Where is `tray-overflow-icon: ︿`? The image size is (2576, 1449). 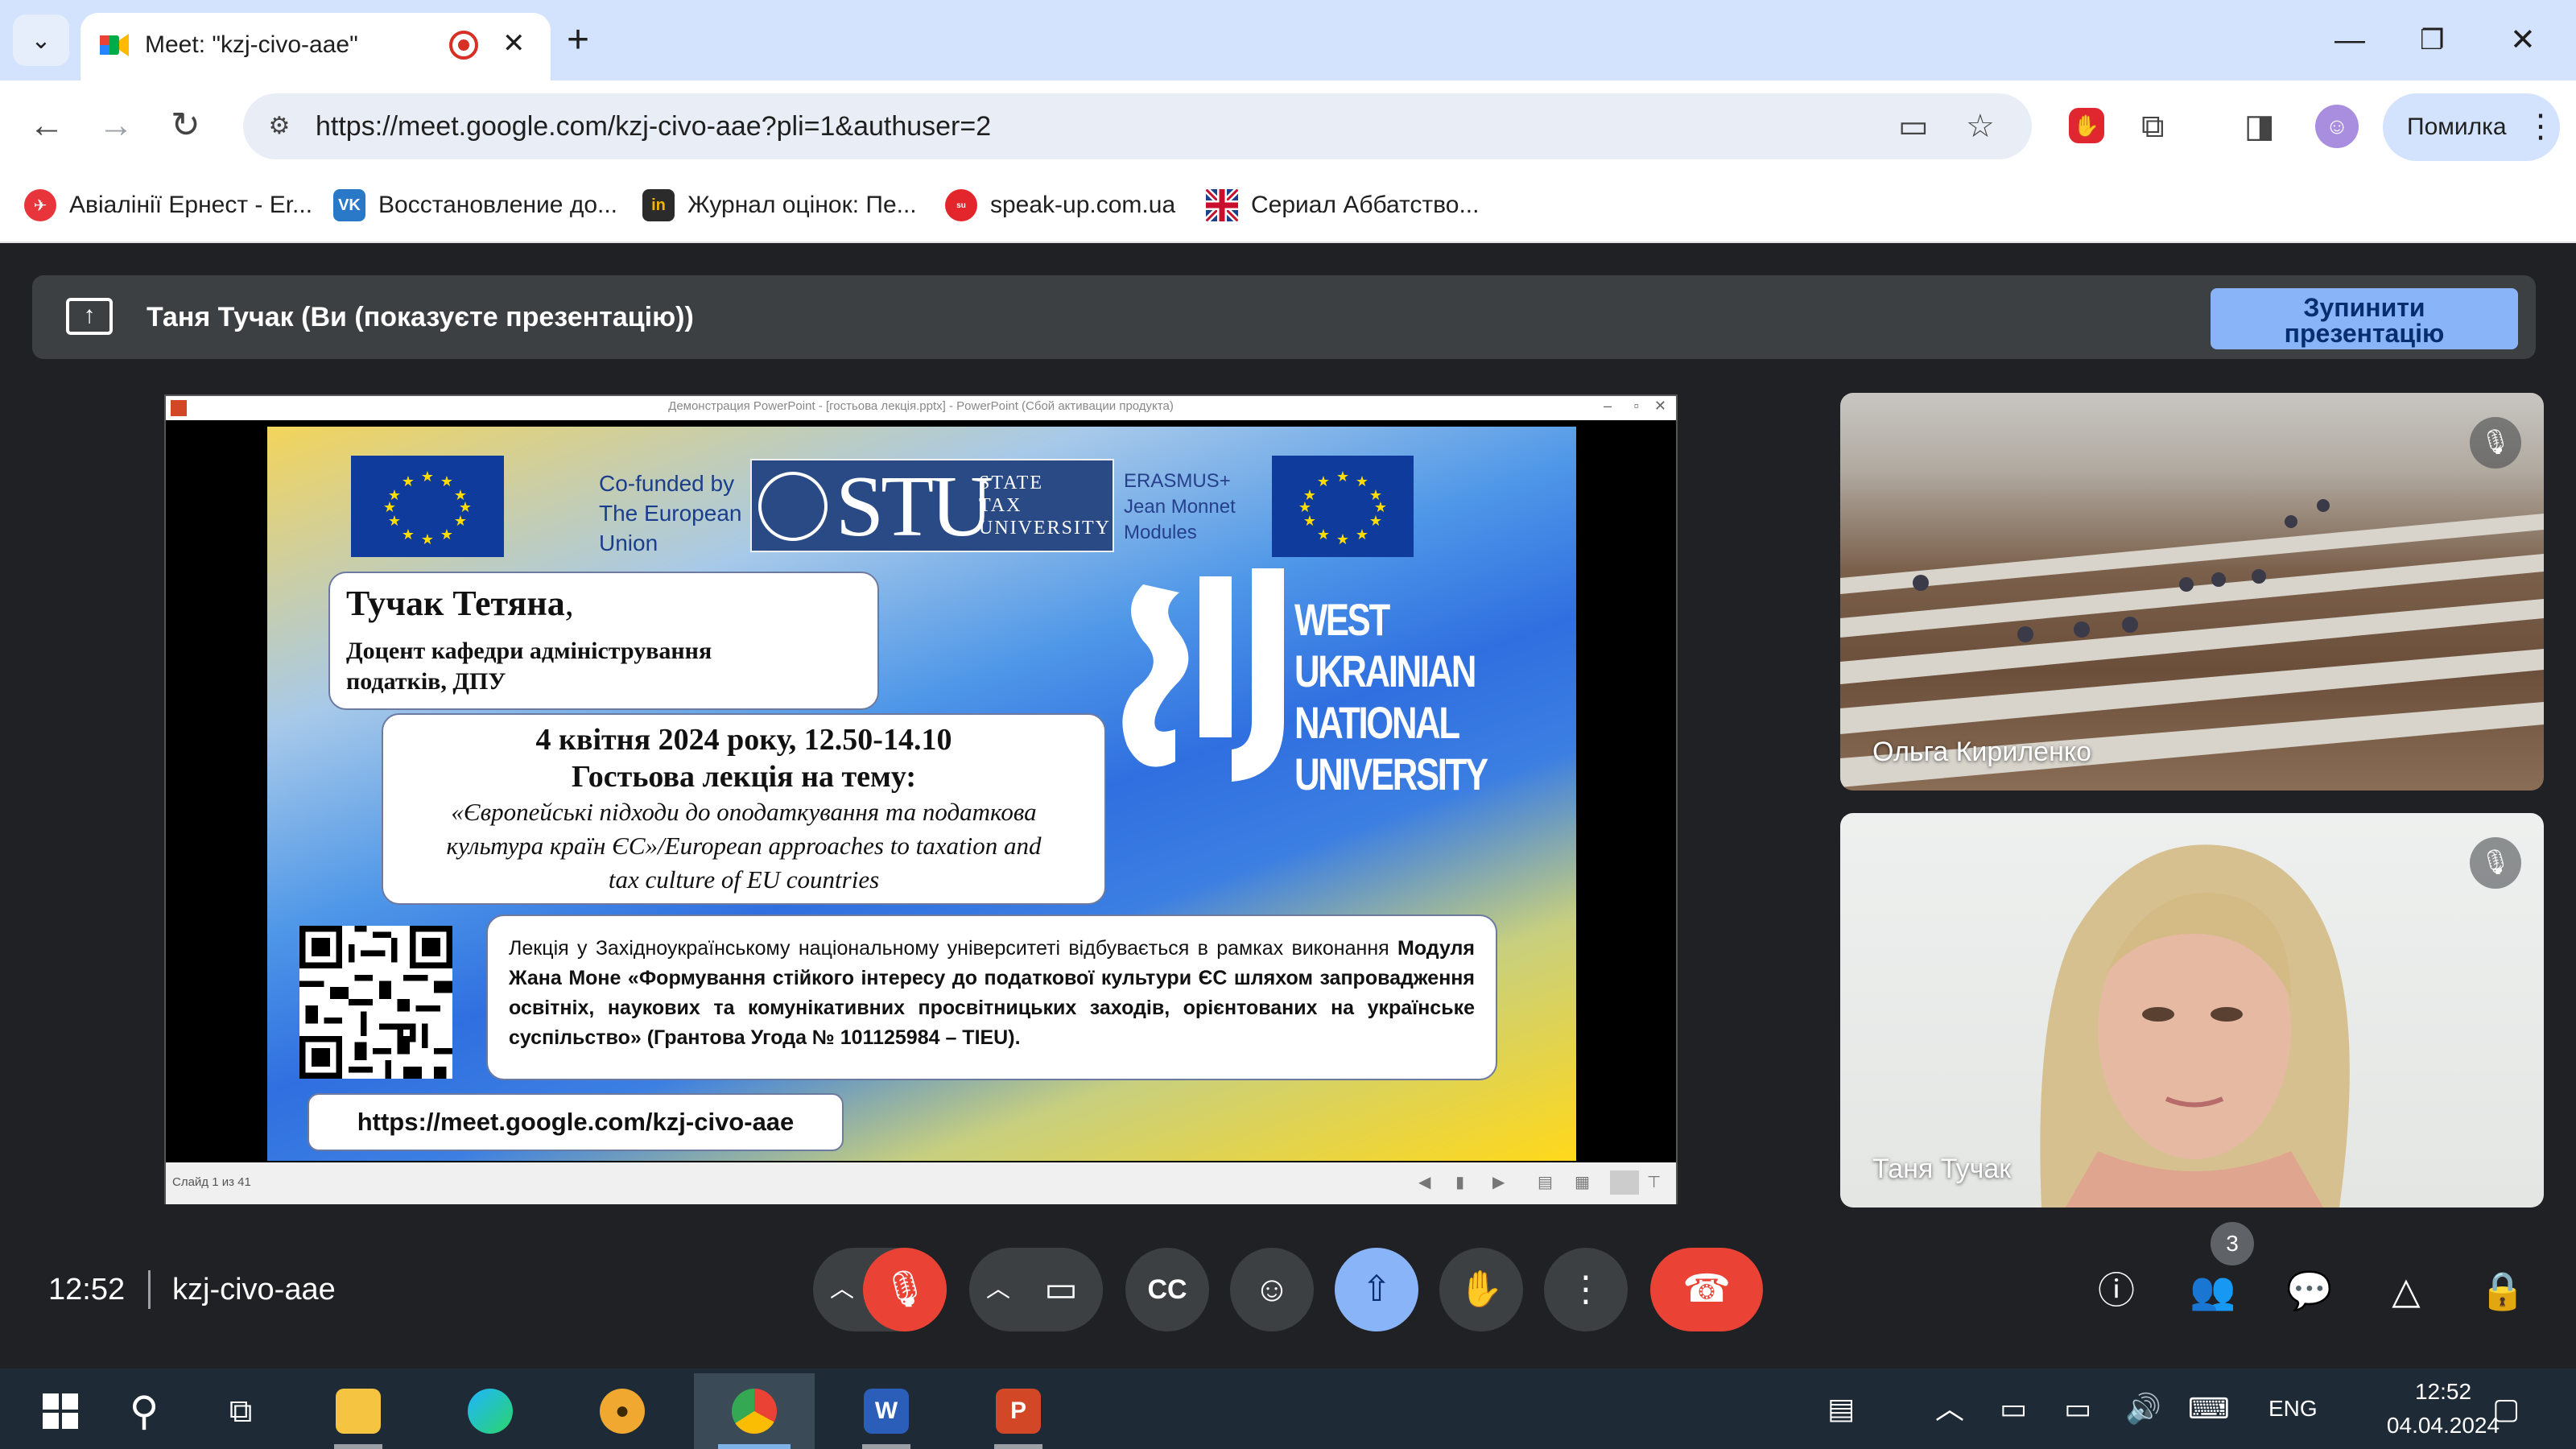 tray-overflow-icon: ︿ is located at coordinates (1949, 1408).